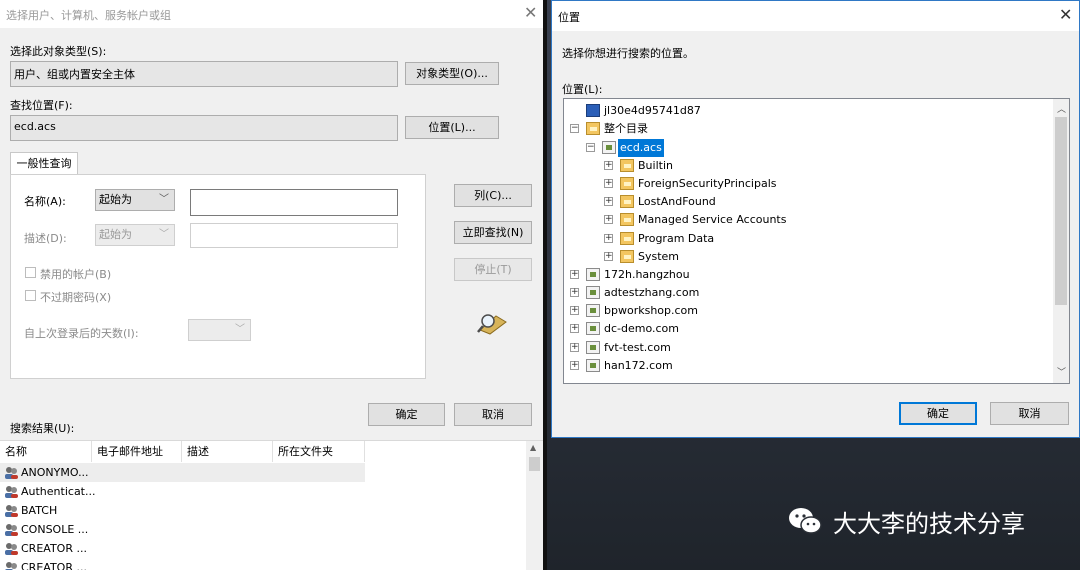 This screenshot has width=1080, height=570. I want to click on disabled-accounts-checkbox, so click(30, 272).